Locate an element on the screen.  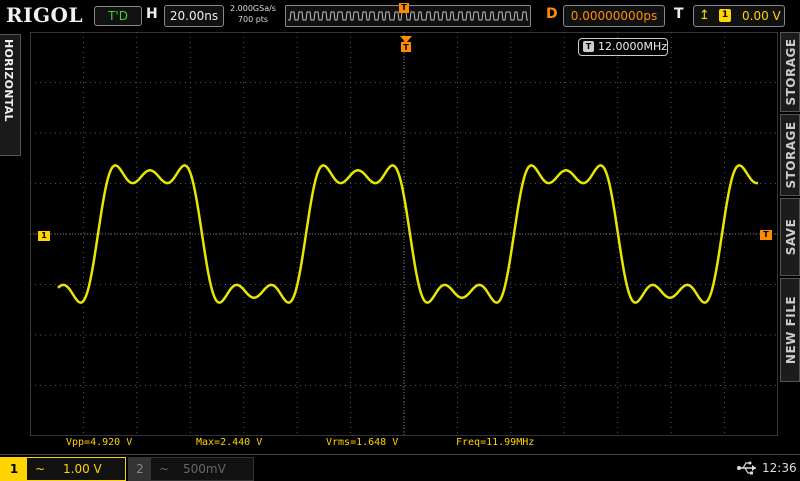
menu-item-label: NEW FILE is located at coordinates (791, 330).